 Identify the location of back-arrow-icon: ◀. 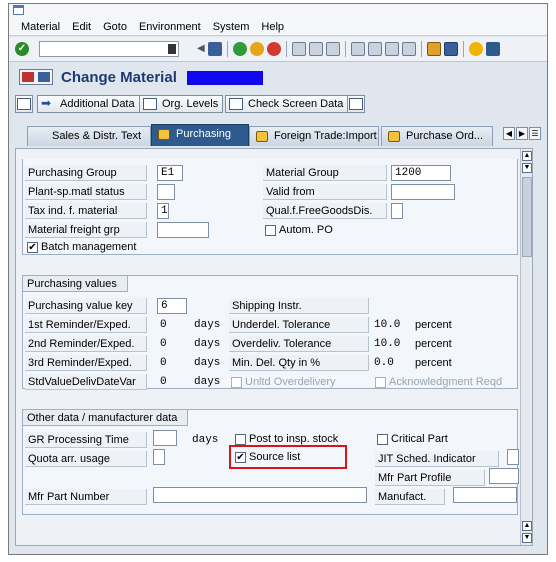
(201, 49).